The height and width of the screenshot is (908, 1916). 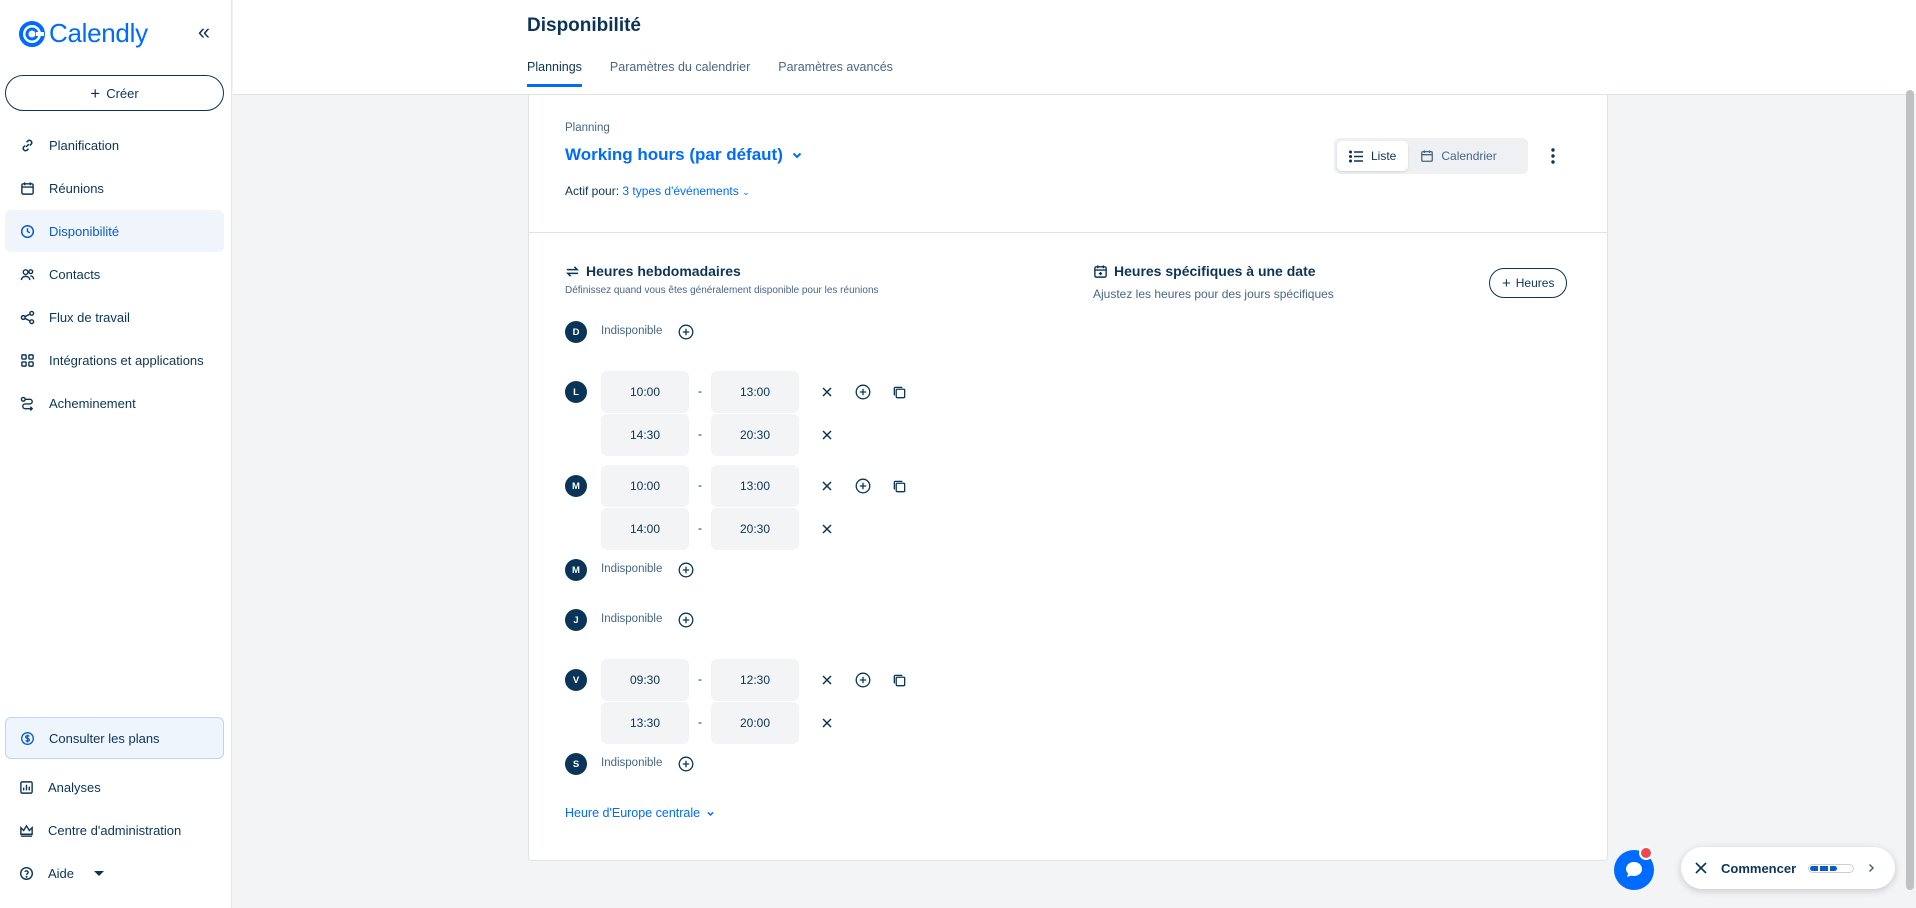 What do you see at coordinates (27, 738) in the screenshot?
I see `dollar-icon` at bounding box center [27, 738].